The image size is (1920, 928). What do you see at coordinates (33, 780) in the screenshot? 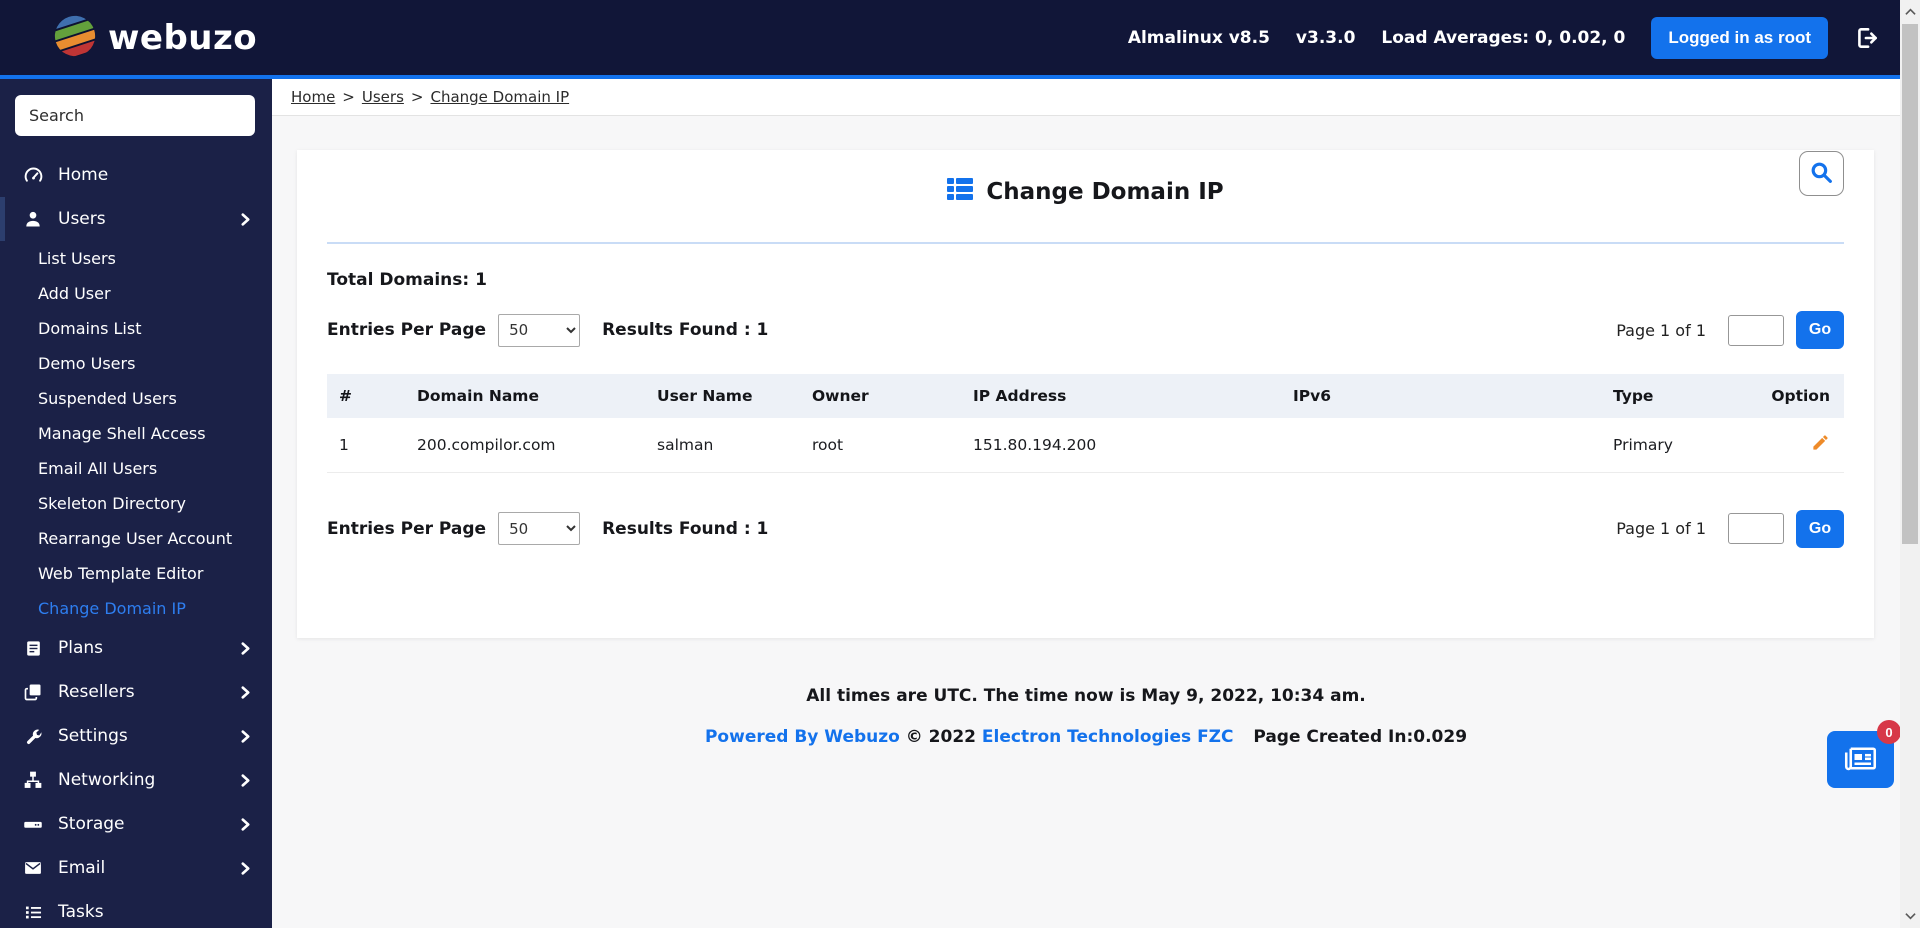
I see `network-icon` at bounding box center [33, 780].